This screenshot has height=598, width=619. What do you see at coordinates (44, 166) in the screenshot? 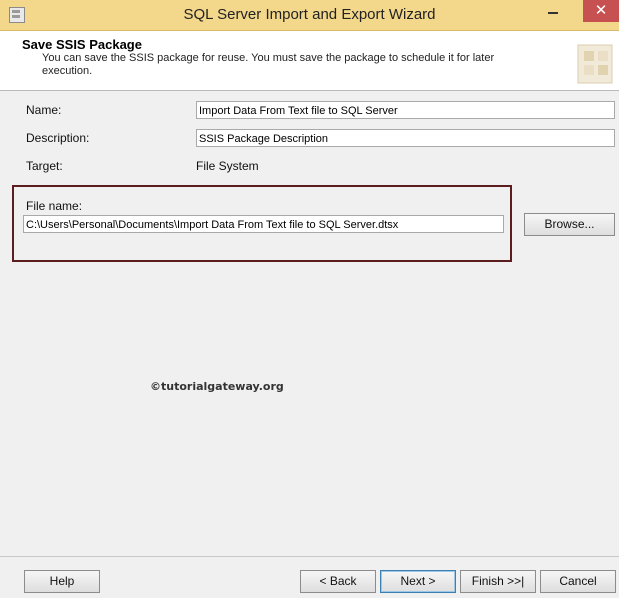
I see `target-label: Target:` at bounding box center [44, 166].